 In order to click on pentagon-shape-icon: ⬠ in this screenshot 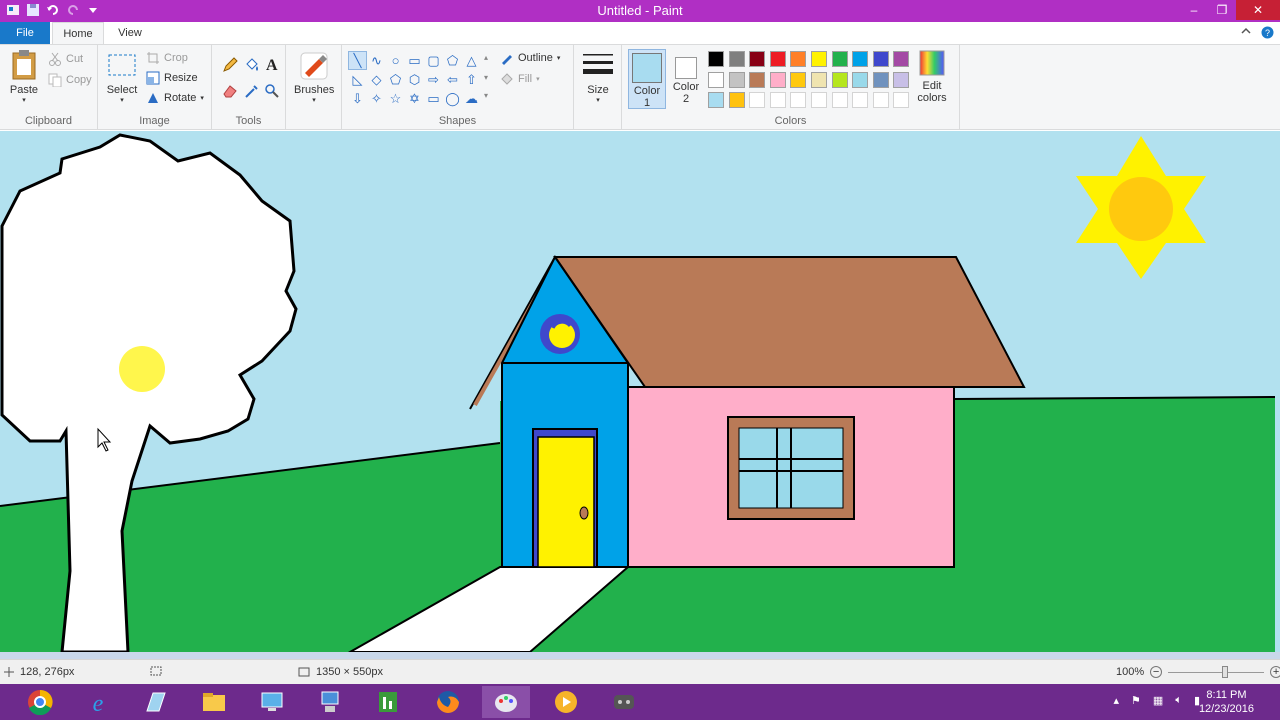, I will do `click(395, 79)`.